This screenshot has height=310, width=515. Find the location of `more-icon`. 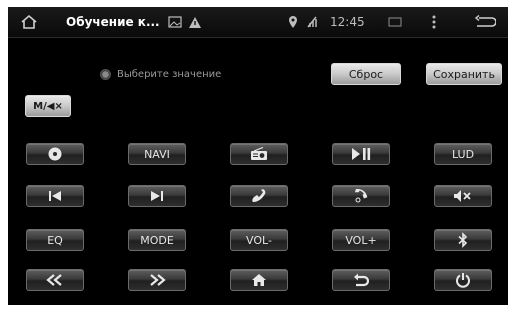

more-icon is located at coordinates (434, 22).